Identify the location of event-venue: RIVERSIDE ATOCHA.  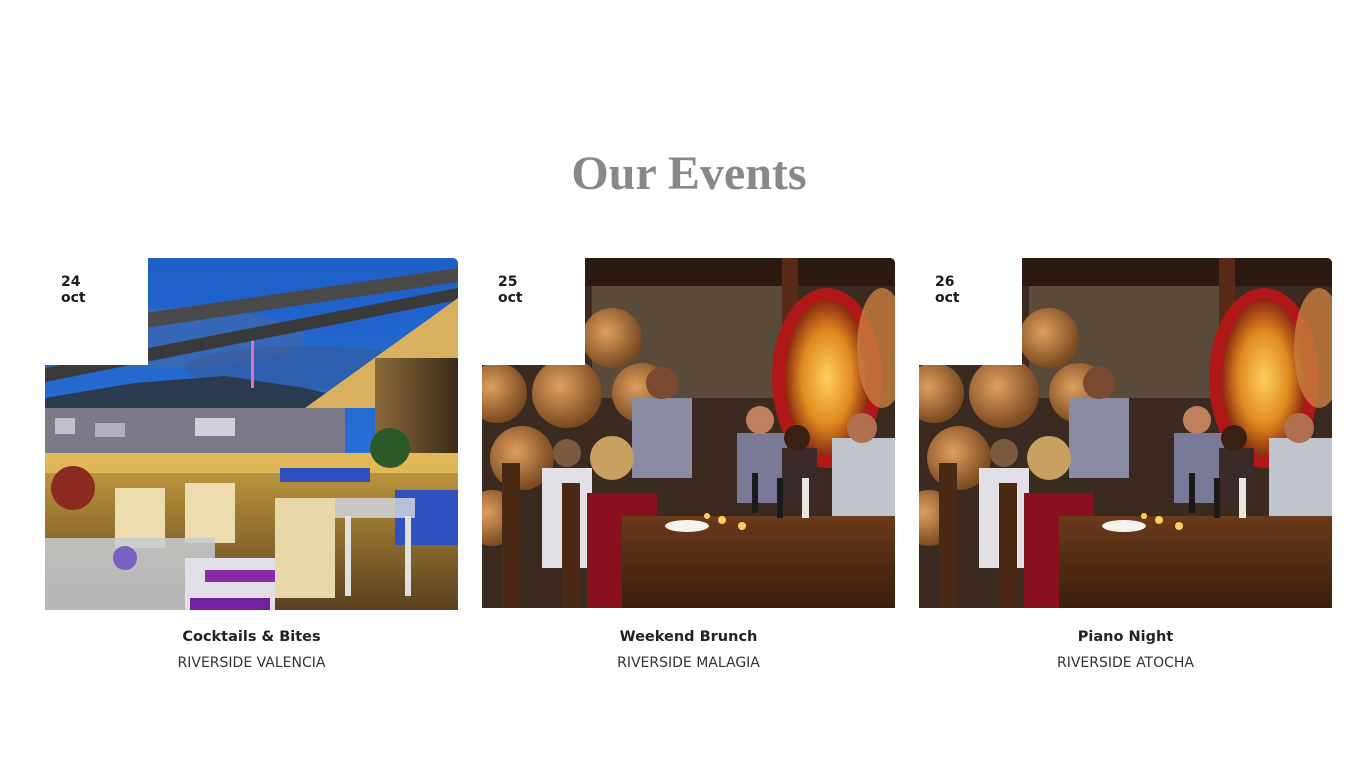
(1125, 663).